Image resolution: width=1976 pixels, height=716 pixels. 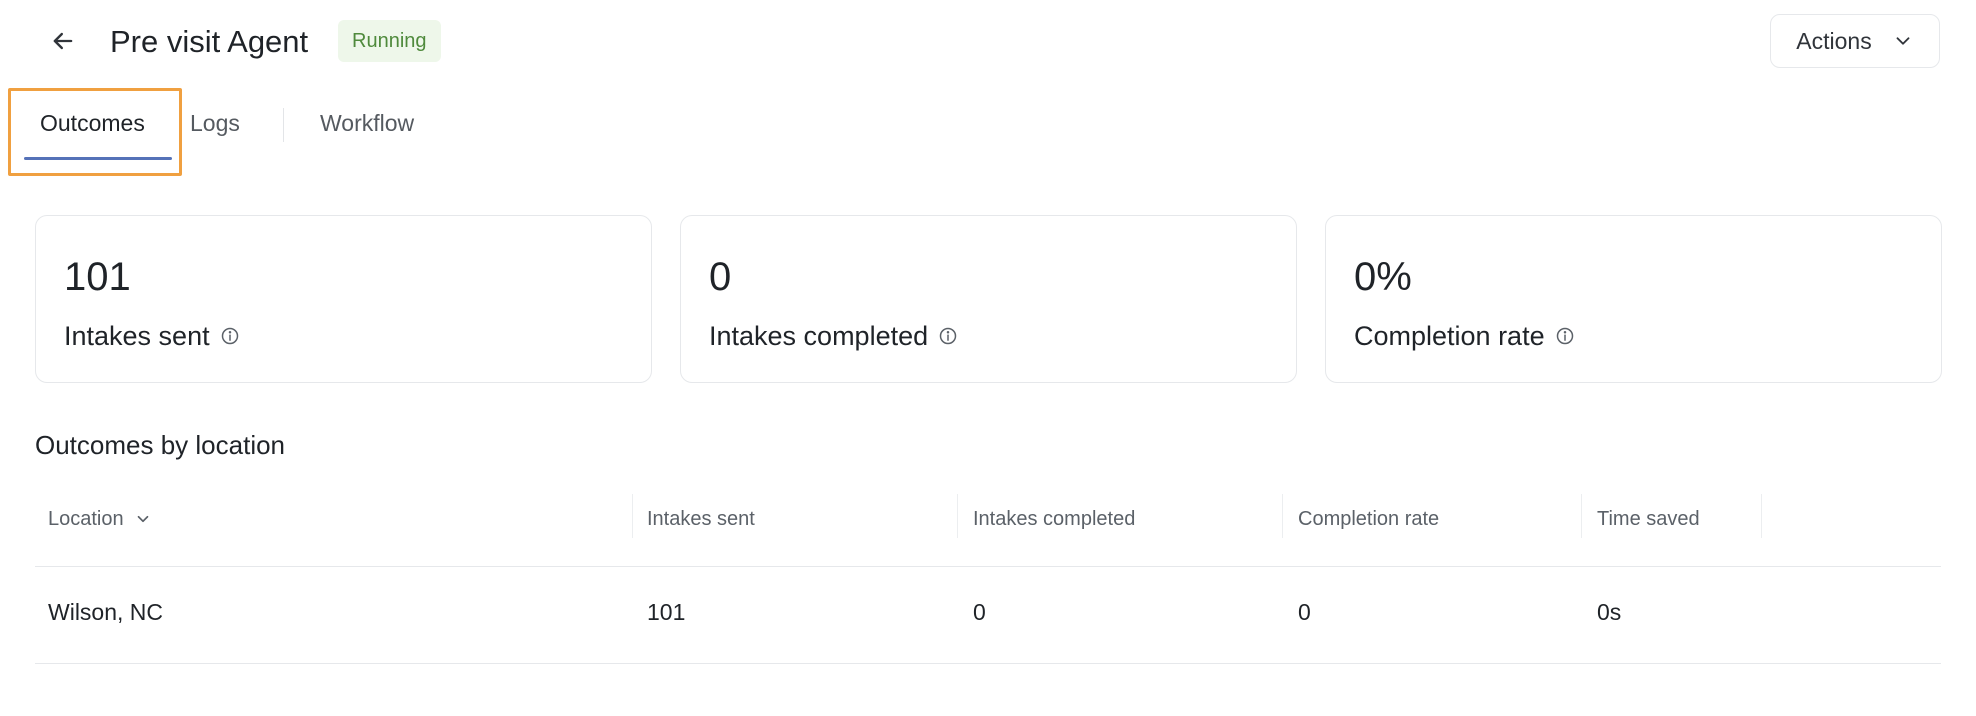 What do you see at coordinates (215, 123) in the screenshot?
I see `tab-logs: Logs` at bounding box center [215, 123].